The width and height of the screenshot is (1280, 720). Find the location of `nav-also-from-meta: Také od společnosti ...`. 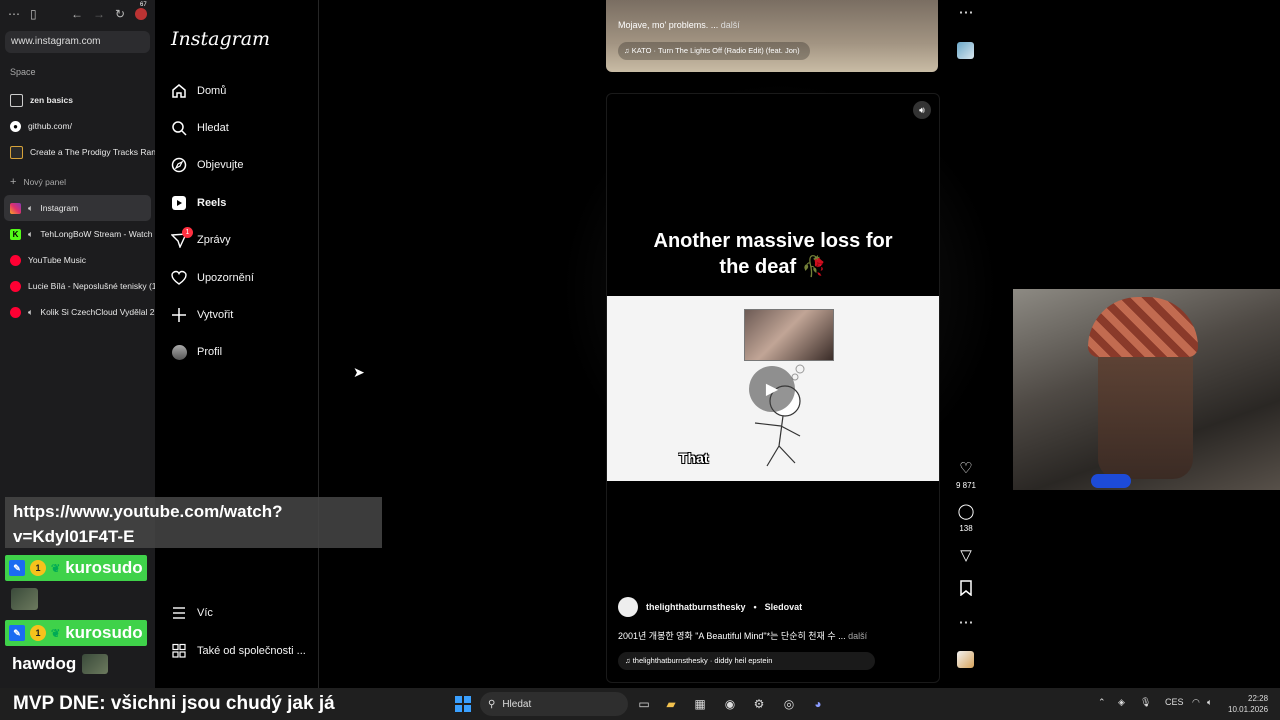

nav-also-from-meta: Také od společnosti ... is located at coordinates (238, 651).